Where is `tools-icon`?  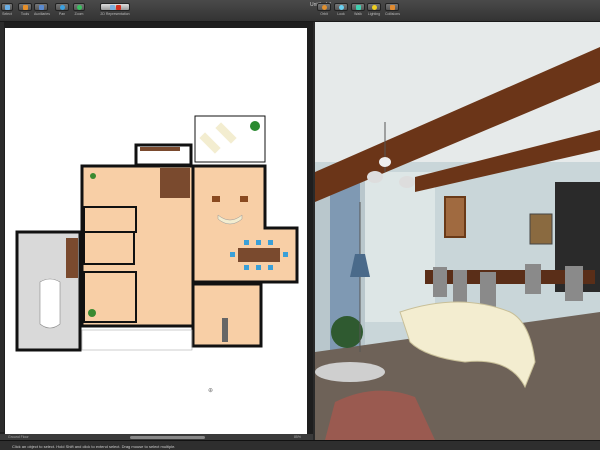 tools-icon is located at coordinates (25, 7).